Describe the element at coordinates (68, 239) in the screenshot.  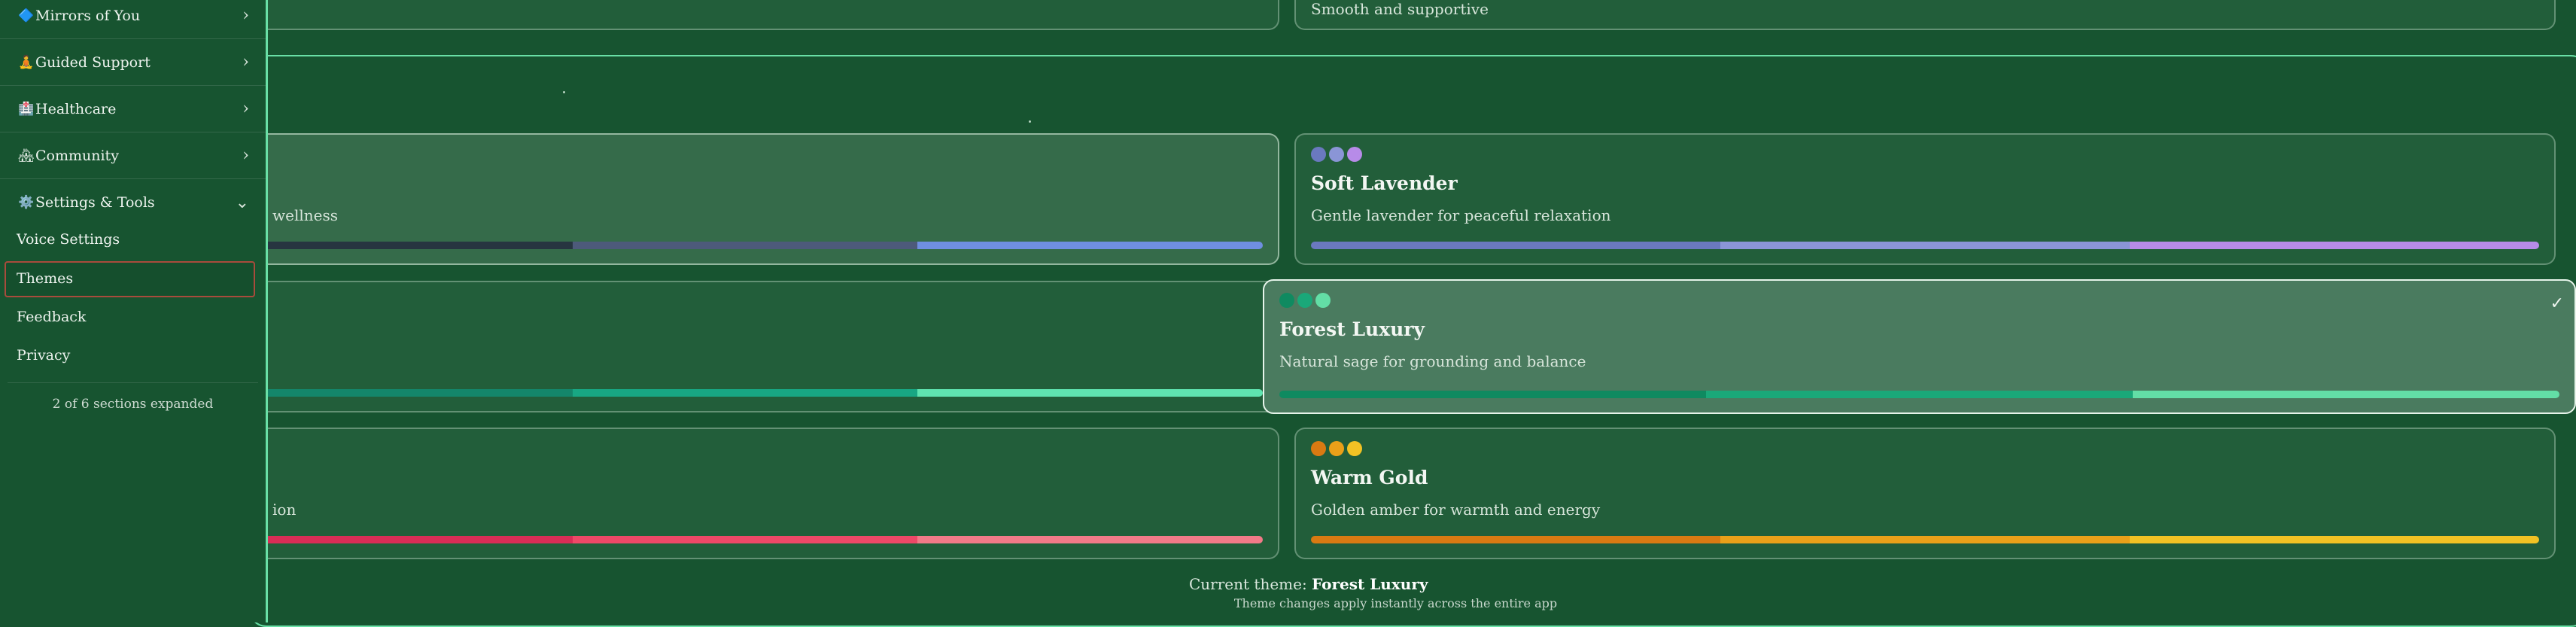
I see `sidebar-item-voice-settings: Voice Settings` at that location.